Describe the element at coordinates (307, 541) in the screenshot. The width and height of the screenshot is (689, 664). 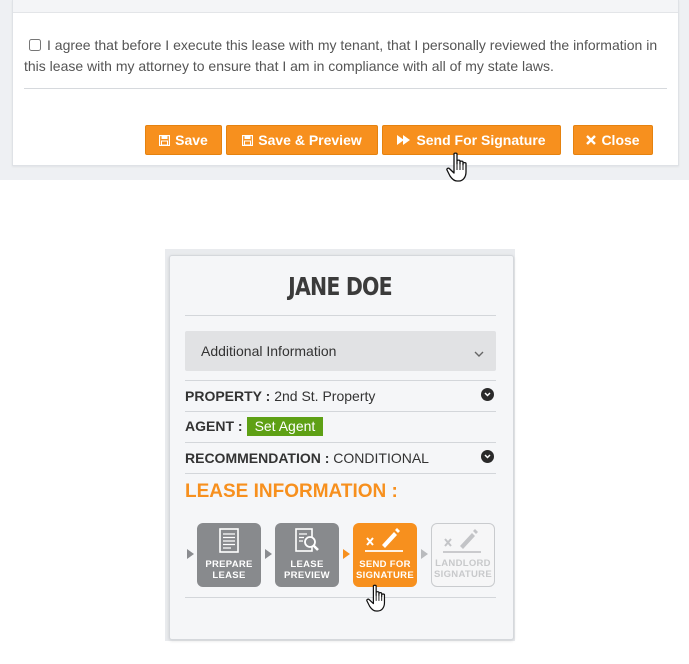
I see `magnify-document-icon` at that location.